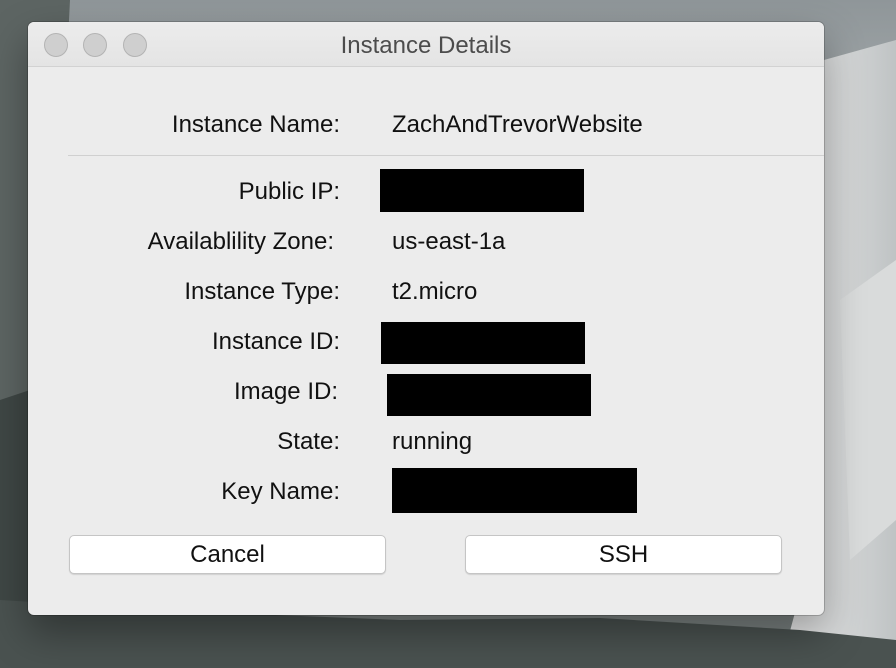 This screenshot has height=668, width=896. Describe the element at coordinates (280, 491) in the screenshot. I see `key-name-label: Key Name:` at that location.